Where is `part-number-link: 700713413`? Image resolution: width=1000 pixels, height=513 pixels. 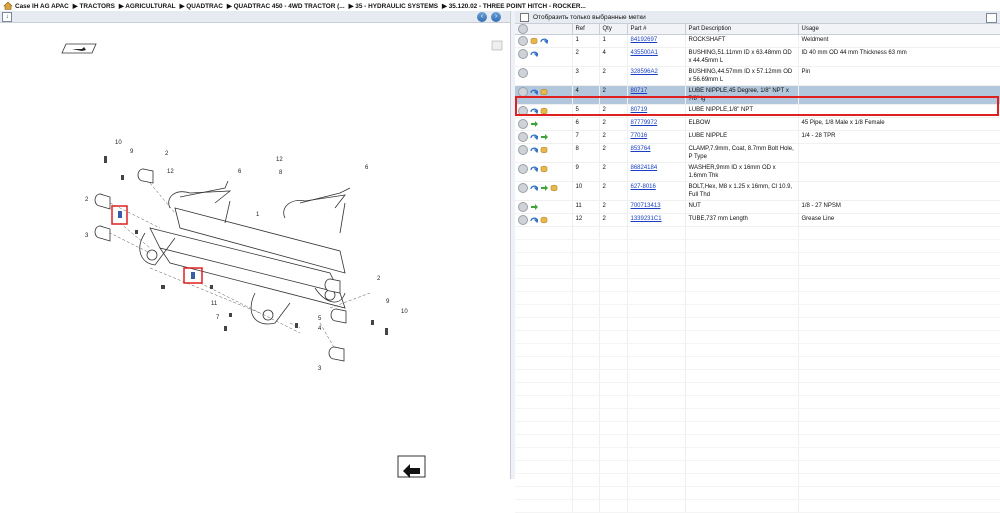
part-number-link: 700713413 is located at coordinates (646, 206).